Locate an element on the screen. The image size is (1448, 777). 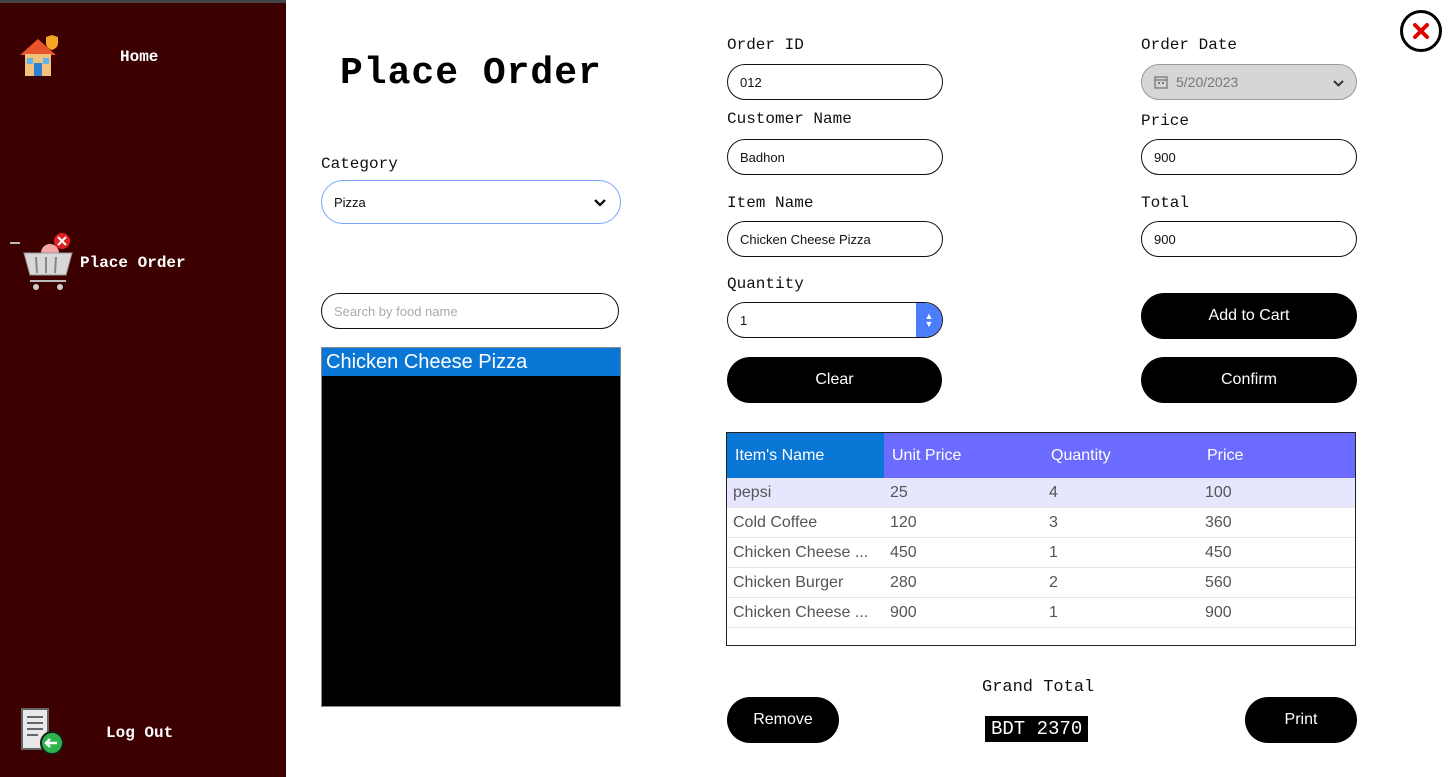
home-icon is located at coordinates (39, 59).